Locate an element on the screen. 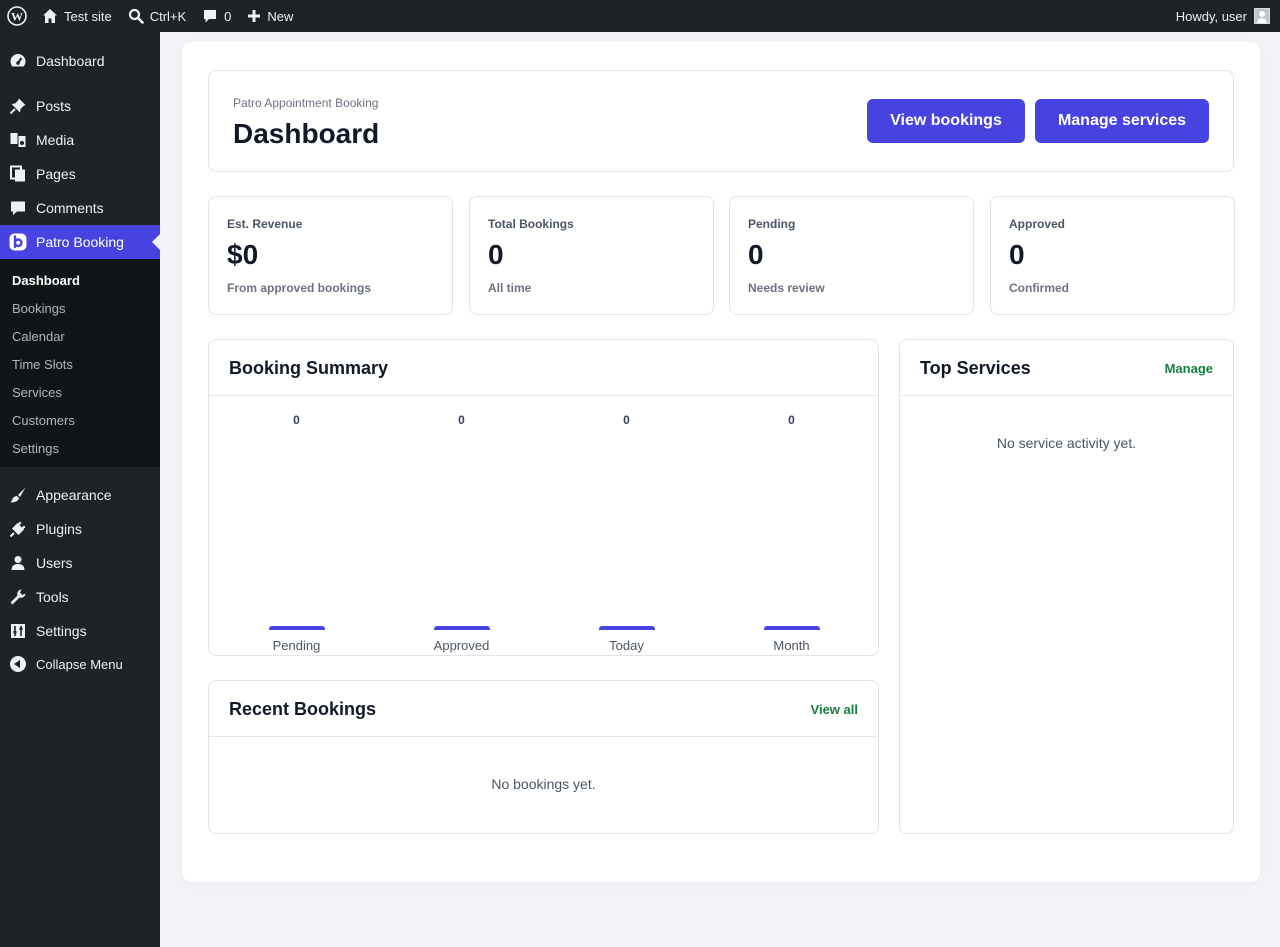 This screenshot has height=947, width=1280. menu-label: Dashboard is located at coordinates (70, 61).